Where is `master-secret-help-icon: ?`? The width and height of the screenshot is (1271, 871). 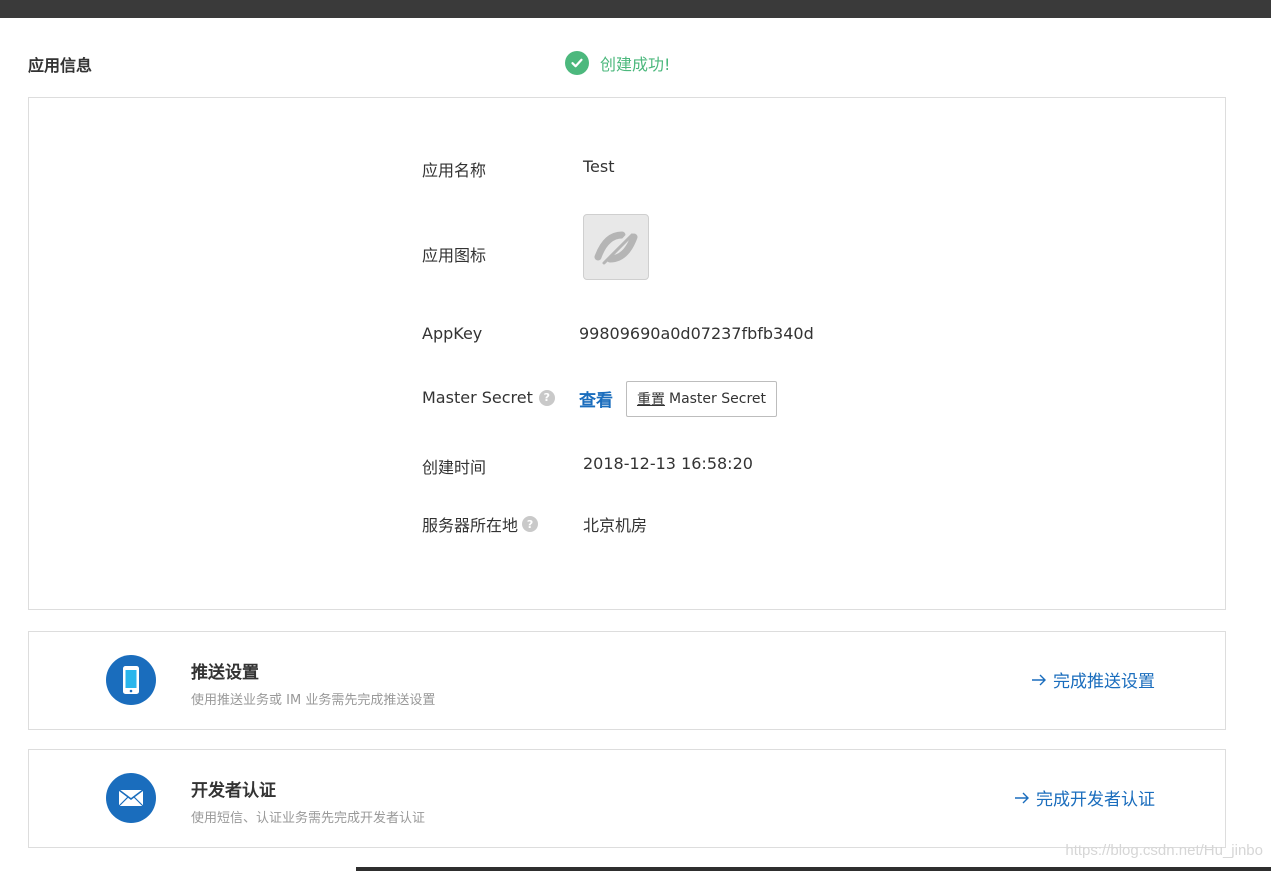
master-secret-help-icon: ? is located at coordinates (546, 397).